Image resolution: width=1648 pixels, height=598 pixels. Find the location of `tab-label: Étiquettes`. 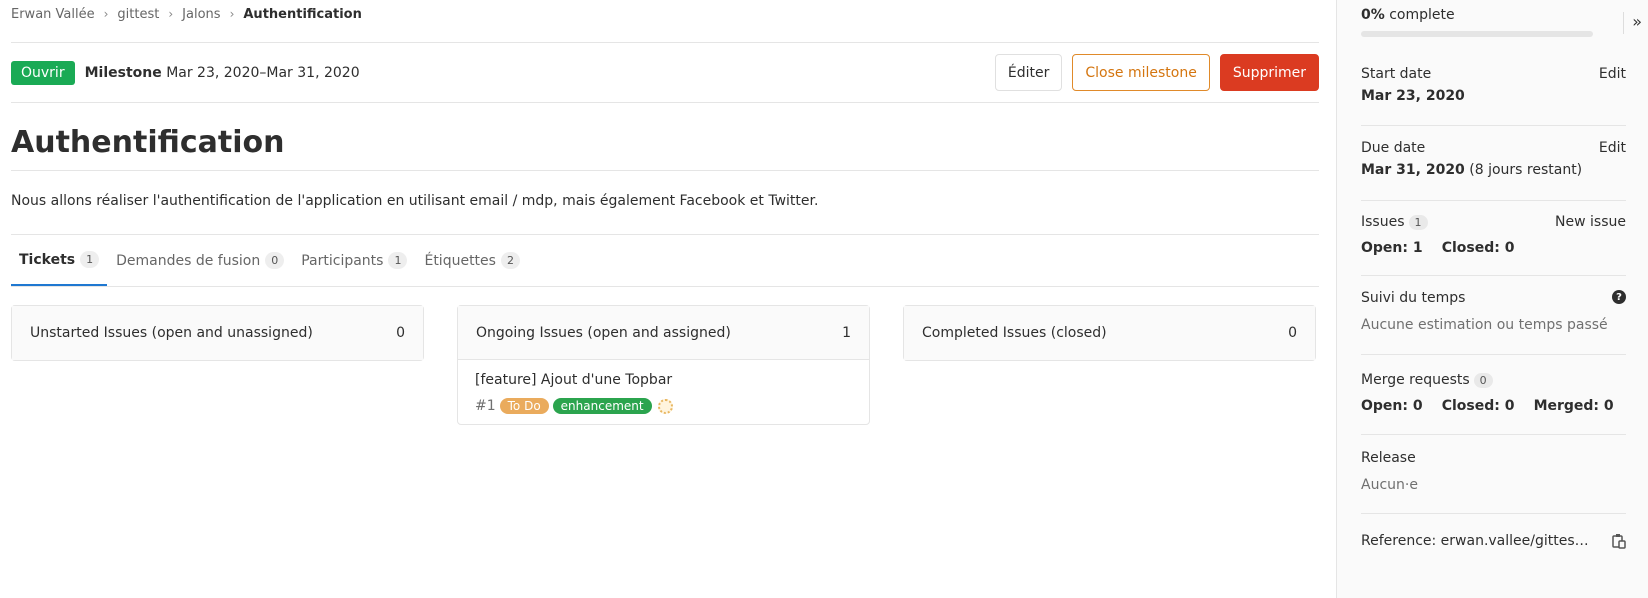

tab-label: Étiquettes is located at coordinates (460, 260).